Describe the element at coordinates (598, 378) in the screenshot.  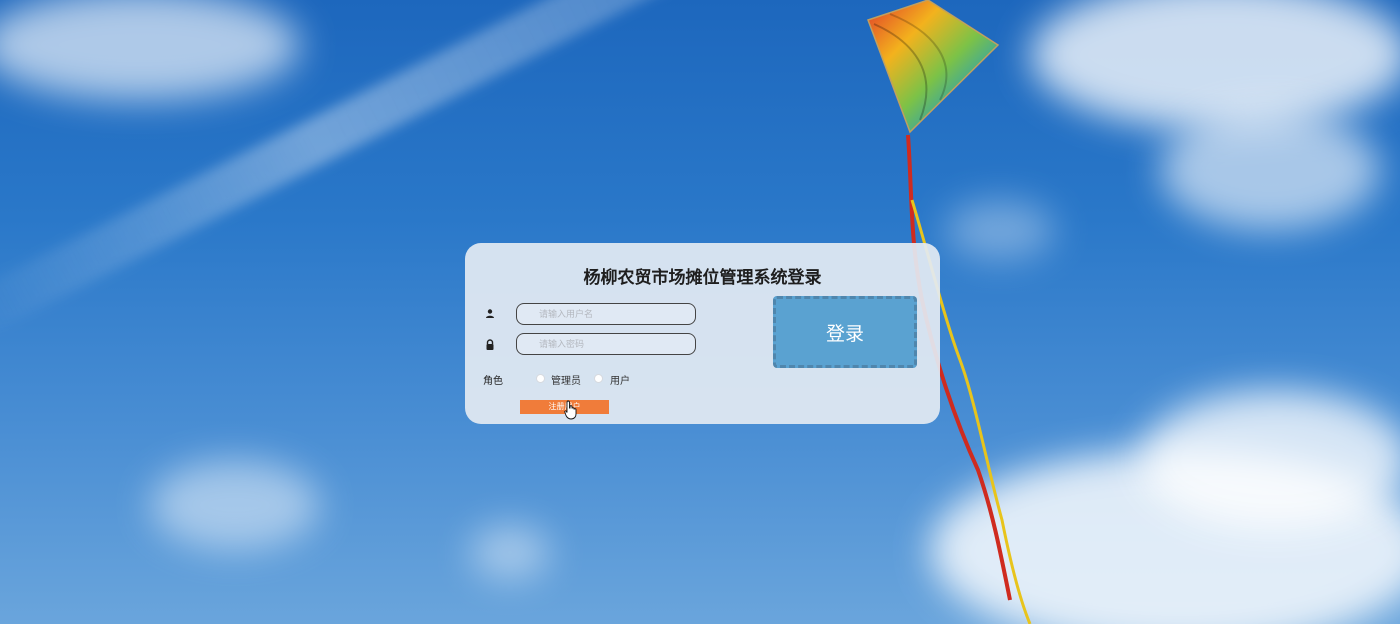
I see `role-radio-user` at that location.